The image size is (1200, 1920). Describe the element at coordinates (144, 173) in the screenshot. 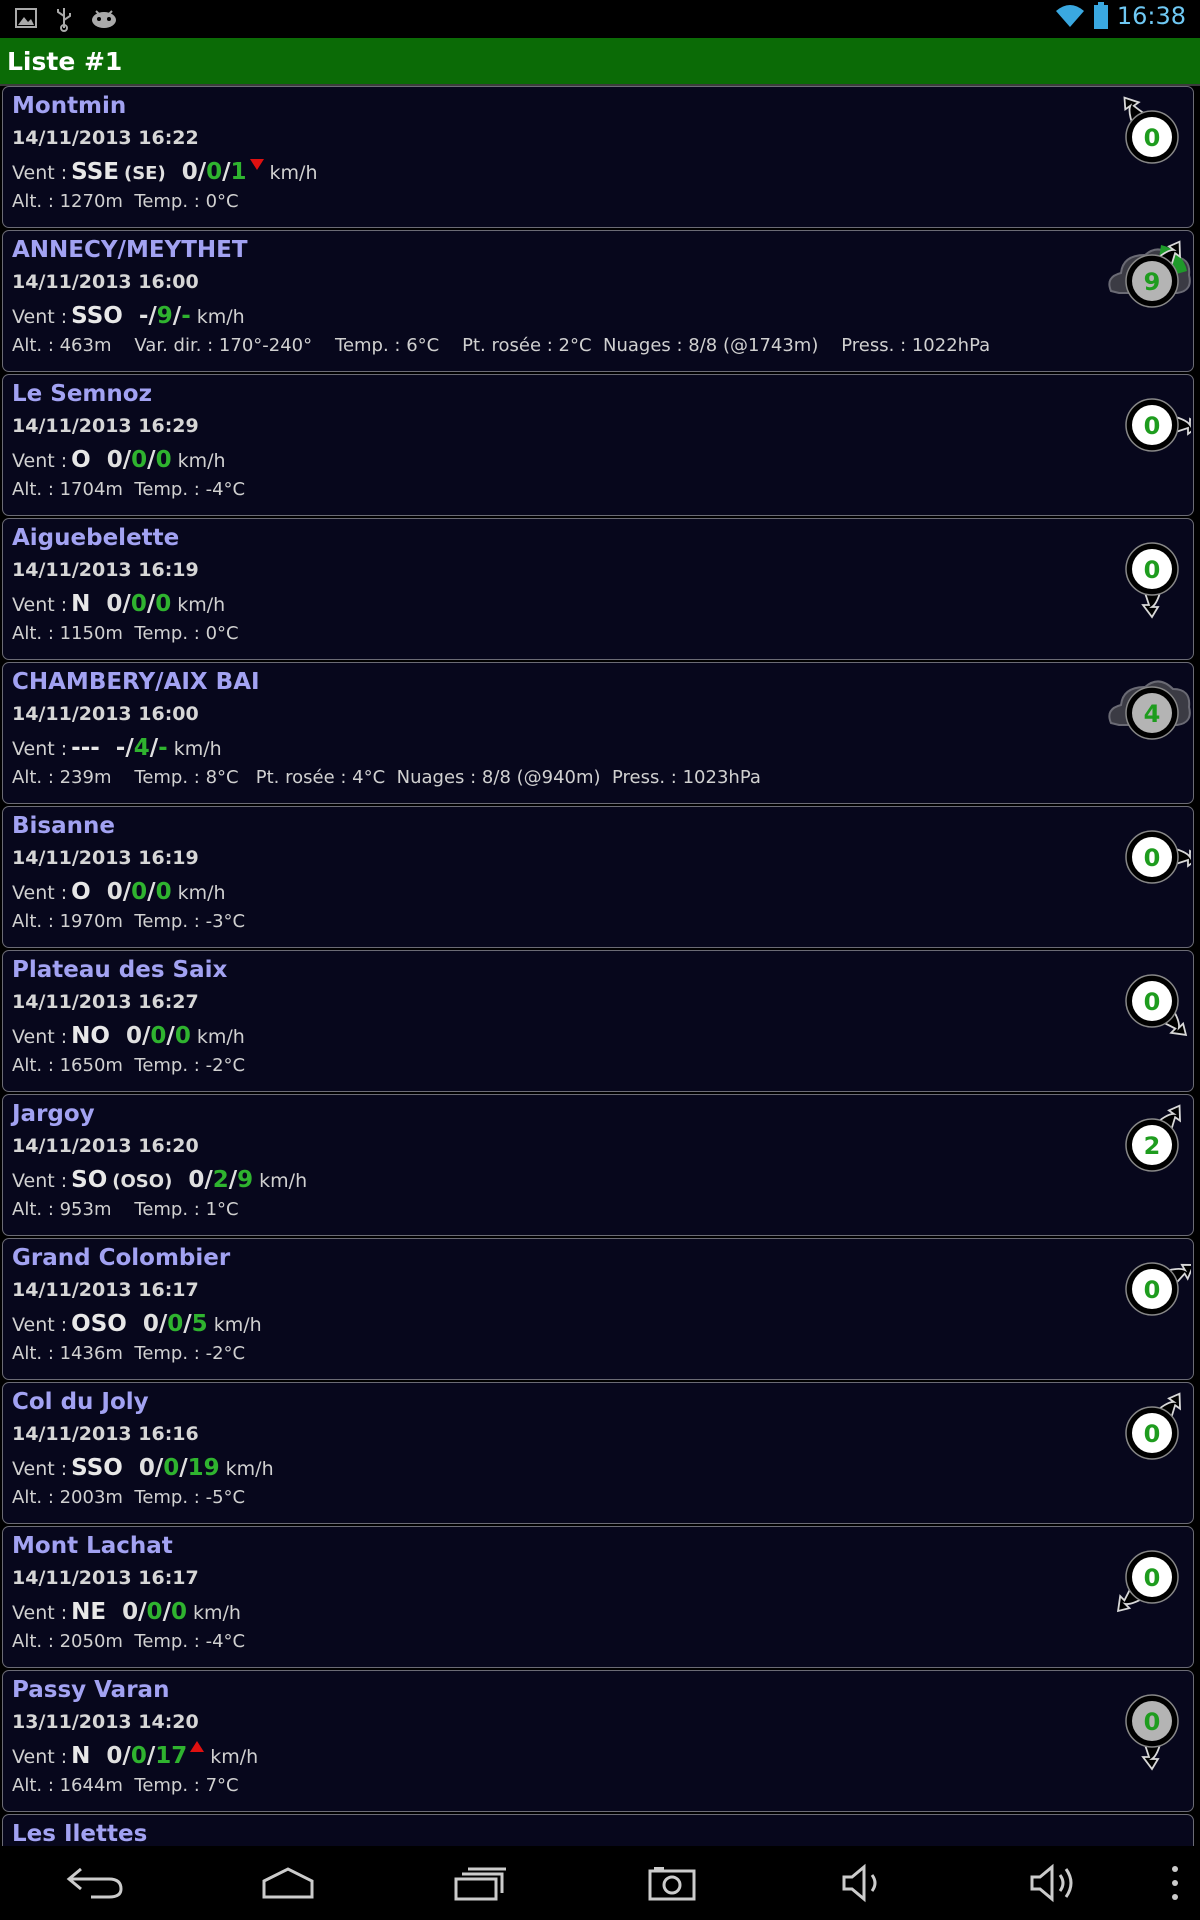

I see `wind-direction-secondary: (SE)` at that location.